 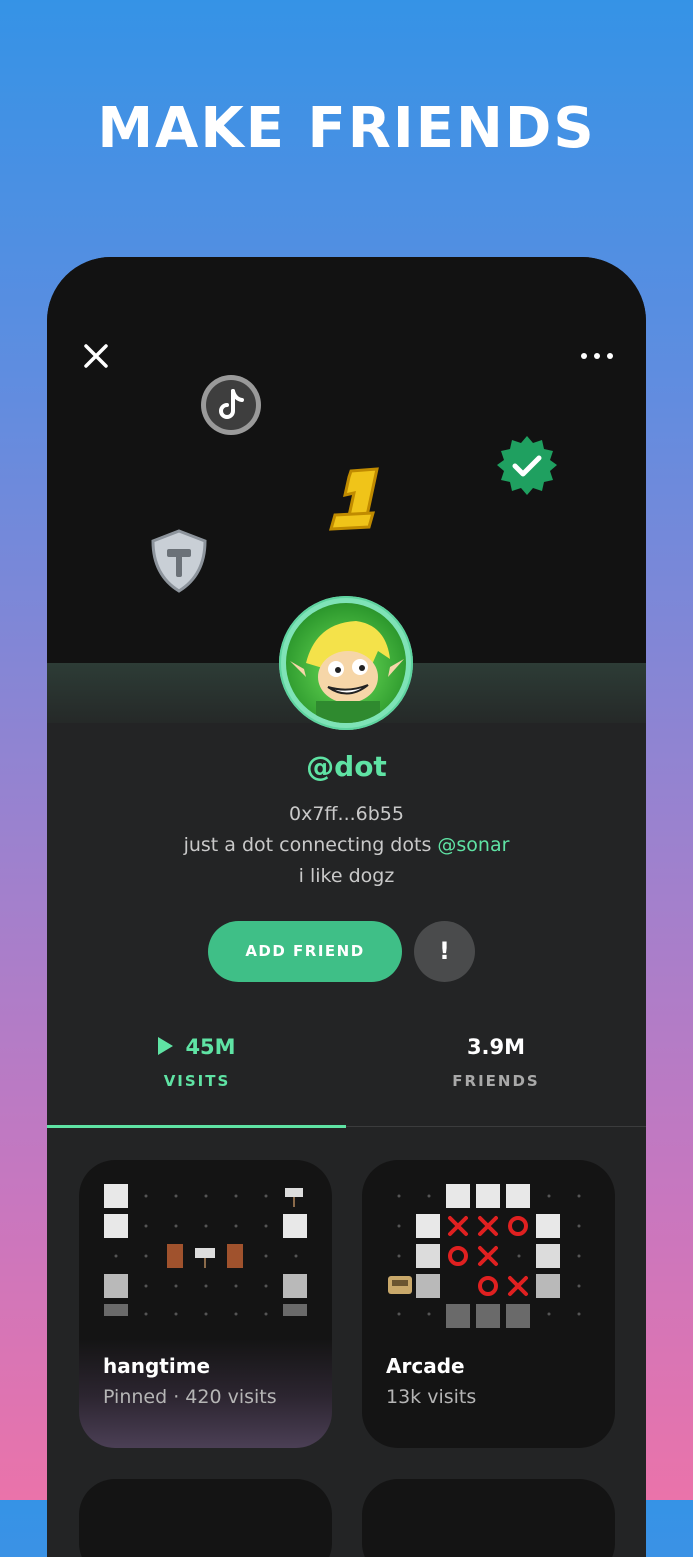 I want to click on headline: MAKE FRIENDS, so click(x=346, y=128).